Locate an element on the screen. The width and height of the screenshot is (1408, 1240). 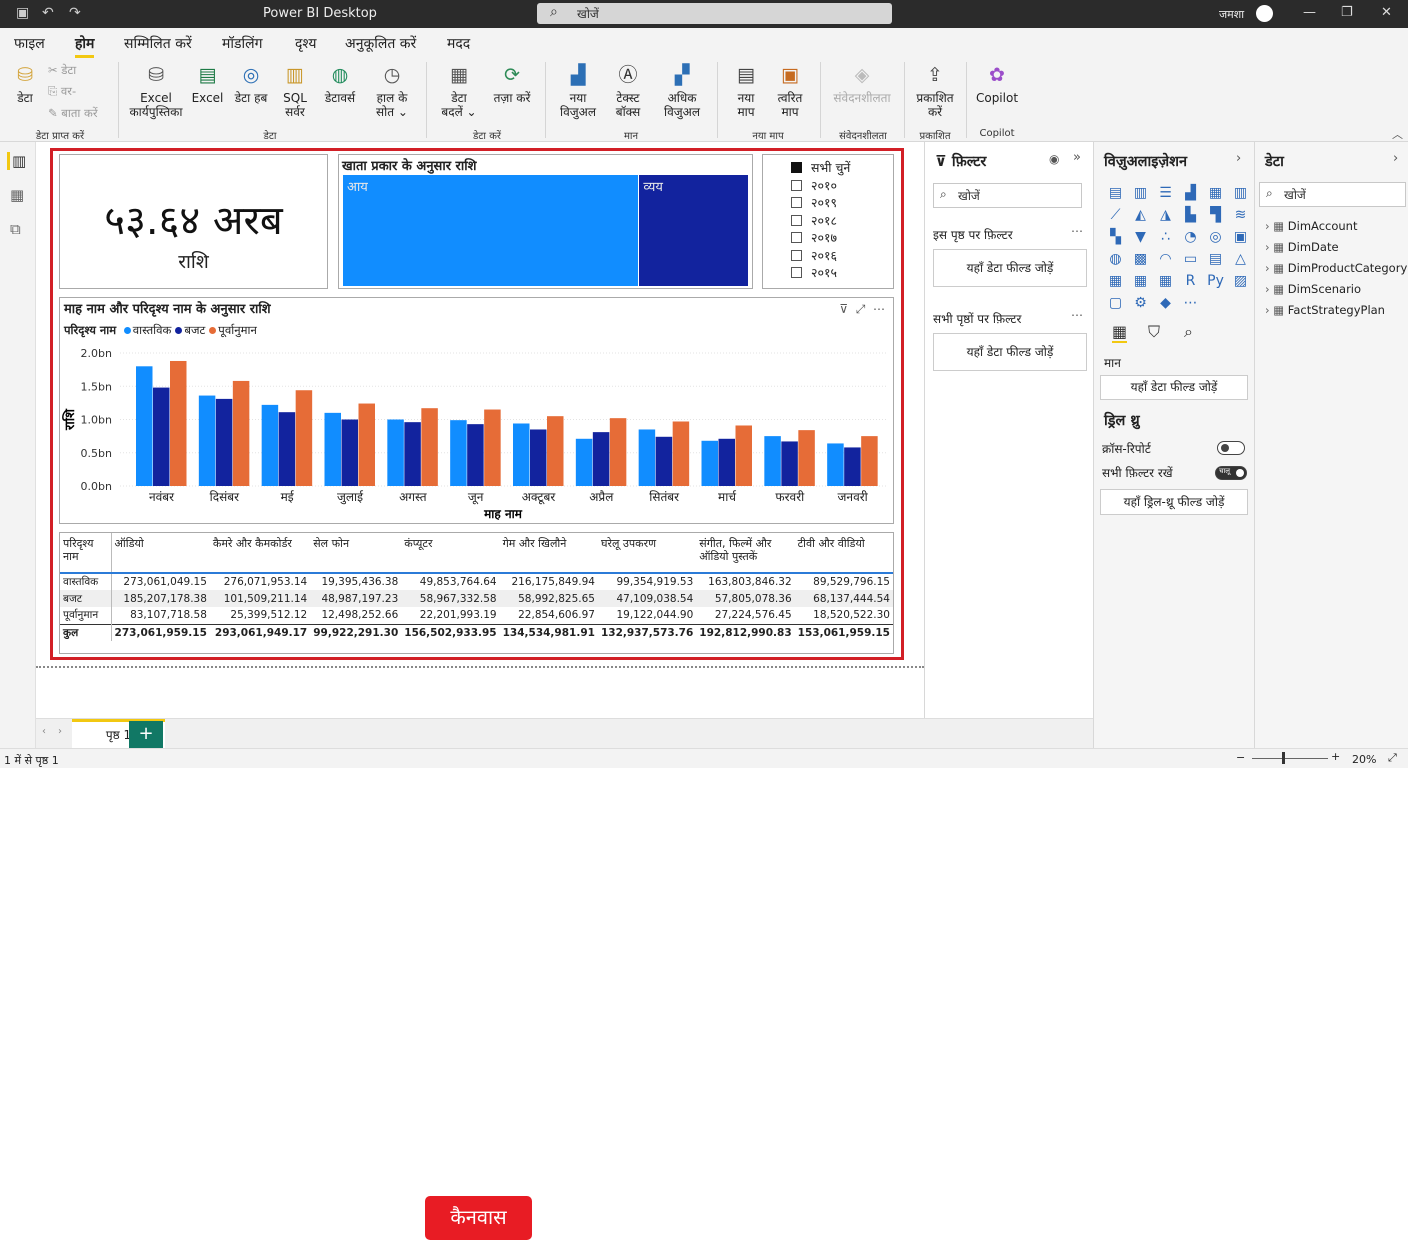
slicer-item: २०१७ is located at coordinates (842, 238).